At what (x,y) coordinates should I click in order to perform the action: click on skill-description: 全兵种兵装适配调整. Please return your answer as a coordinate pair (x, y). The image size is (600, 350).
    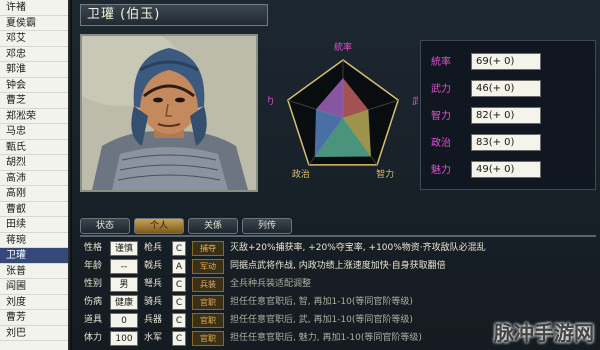
    Looking at the image, I should click on (271, 284).